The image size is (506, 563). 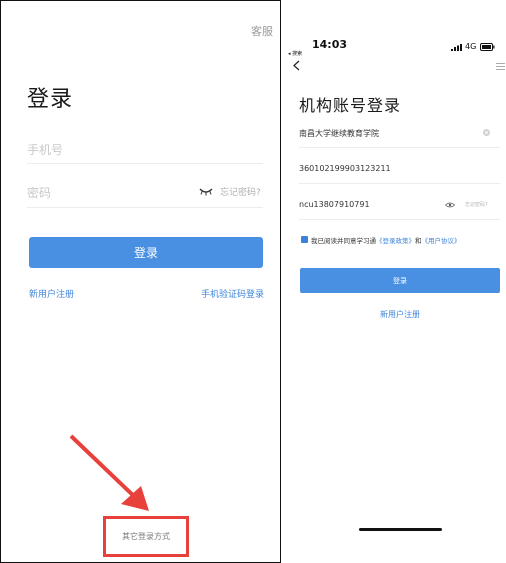 I want to click on password-input: ncu13807910791, so click(x=334, y=204).